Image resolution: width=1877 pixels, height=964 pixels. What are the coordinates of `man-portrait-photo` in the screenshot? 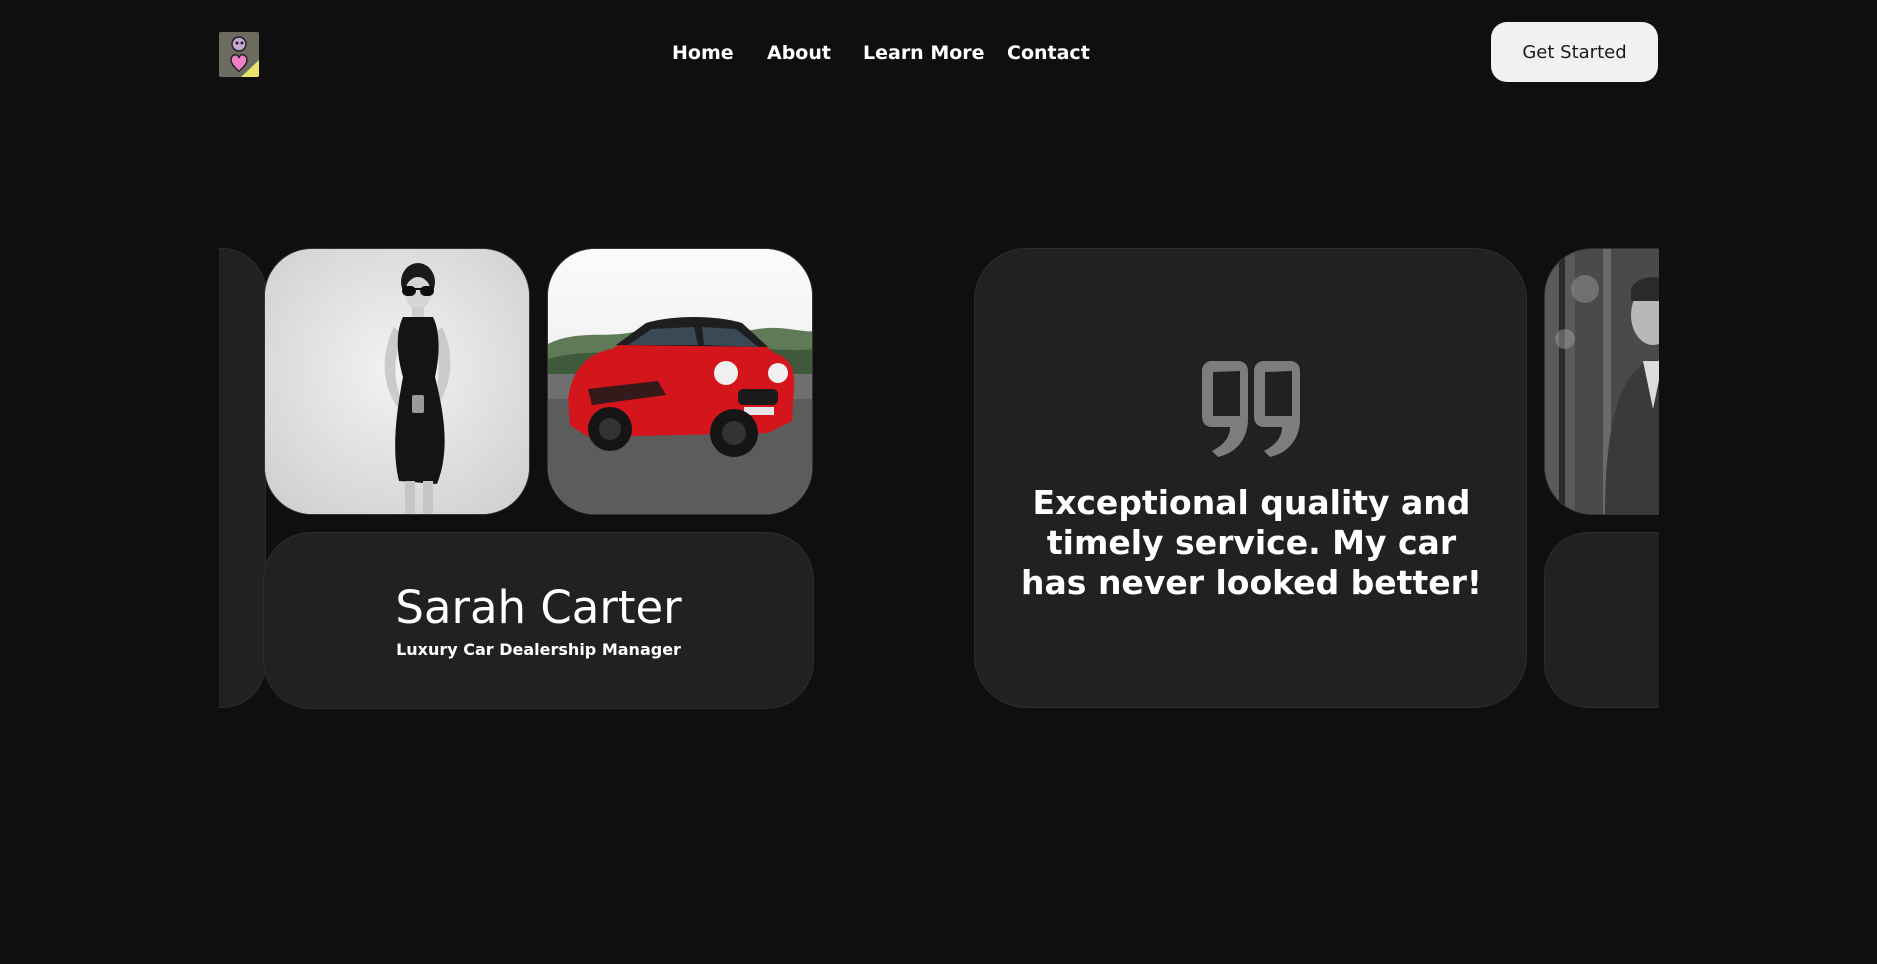 It's located at (1601, 381).